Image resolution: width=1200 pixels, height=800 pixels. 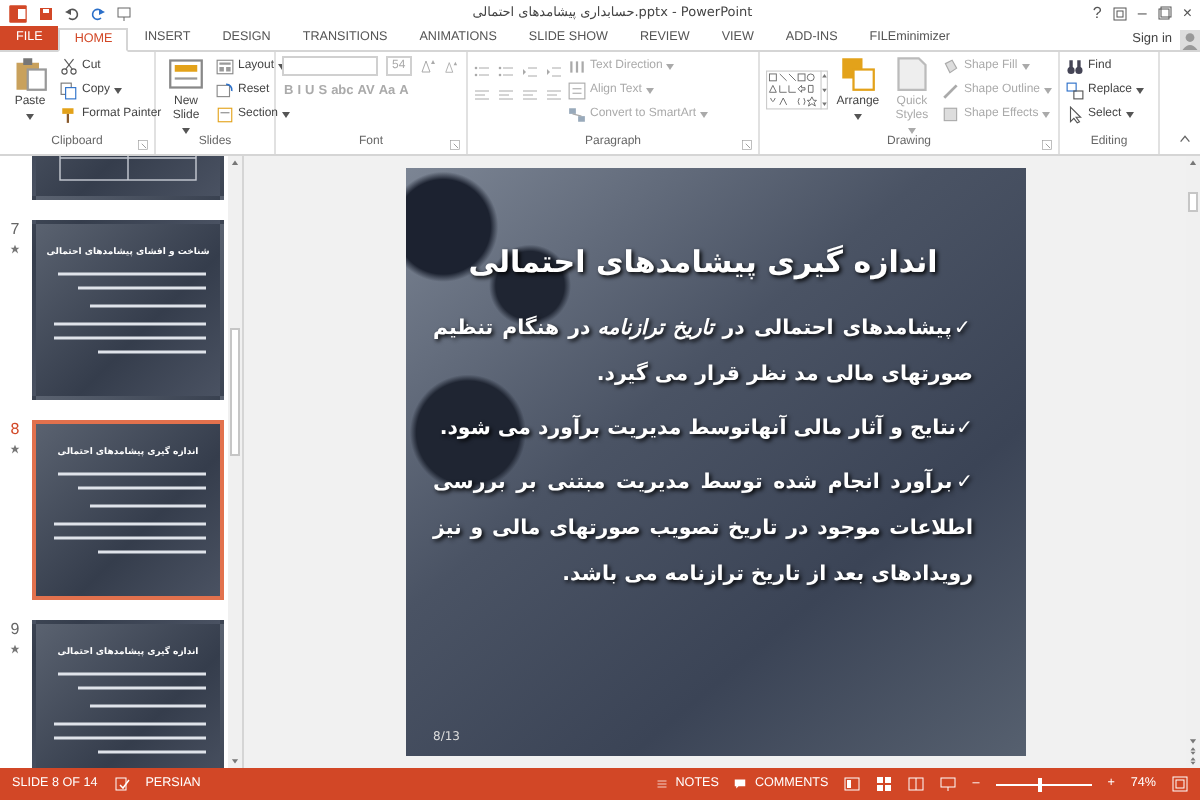 What do you see at coordinates (330, 66) in the screenshot?
I see `font-name-field` at bounding box center [330, 66].